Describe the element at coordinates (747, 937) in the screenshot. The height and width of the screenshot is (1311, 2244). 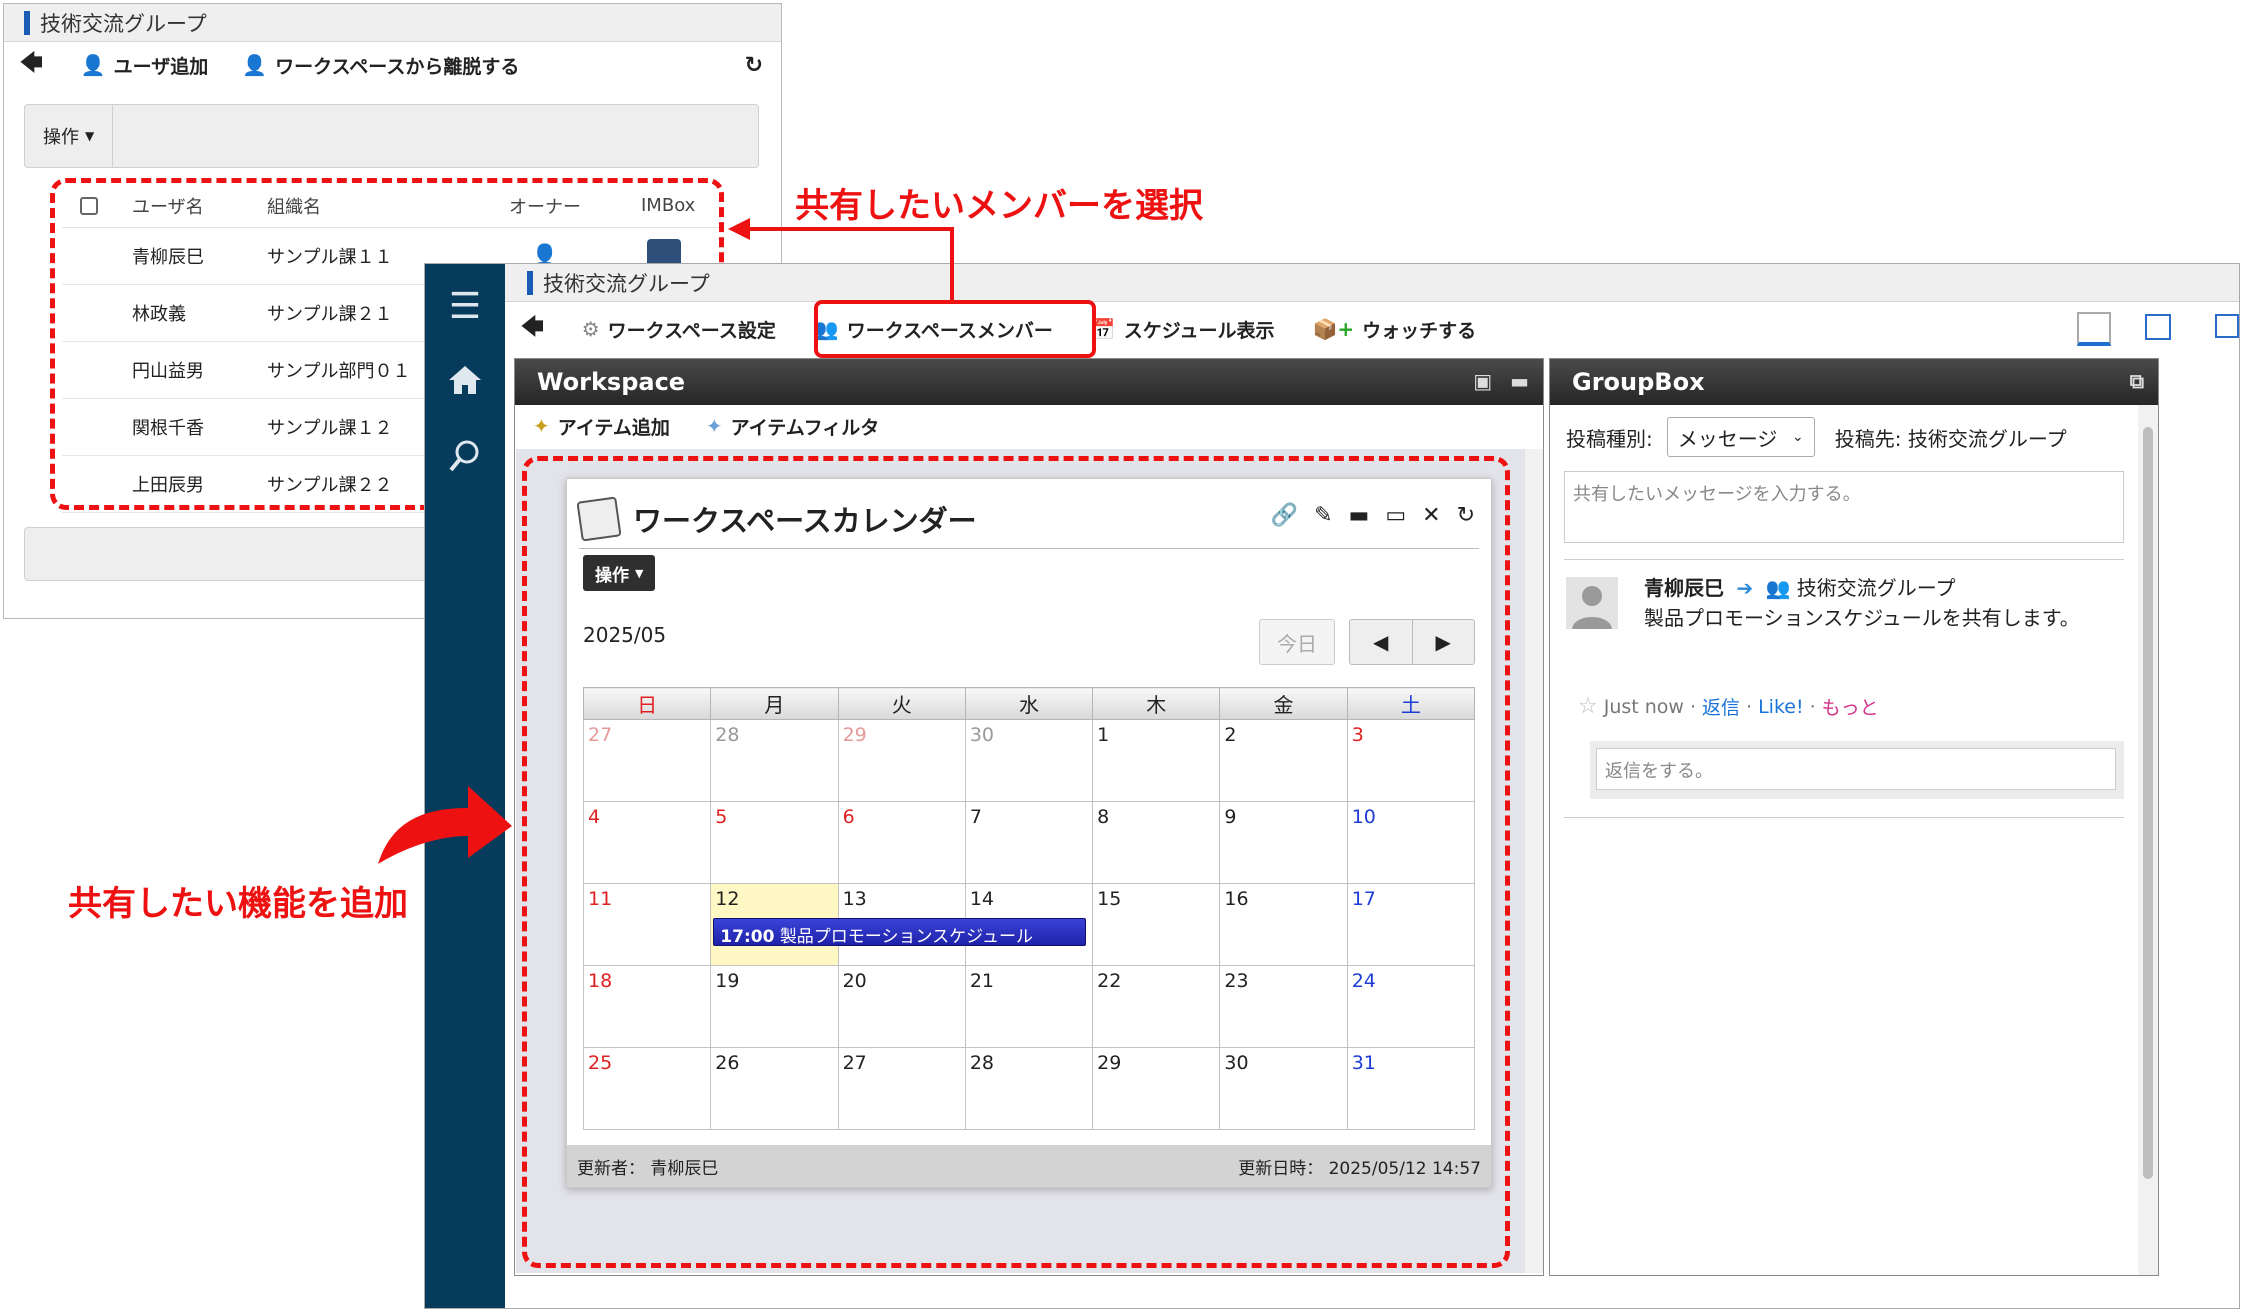
I see `event-time: 17:00` at that location.